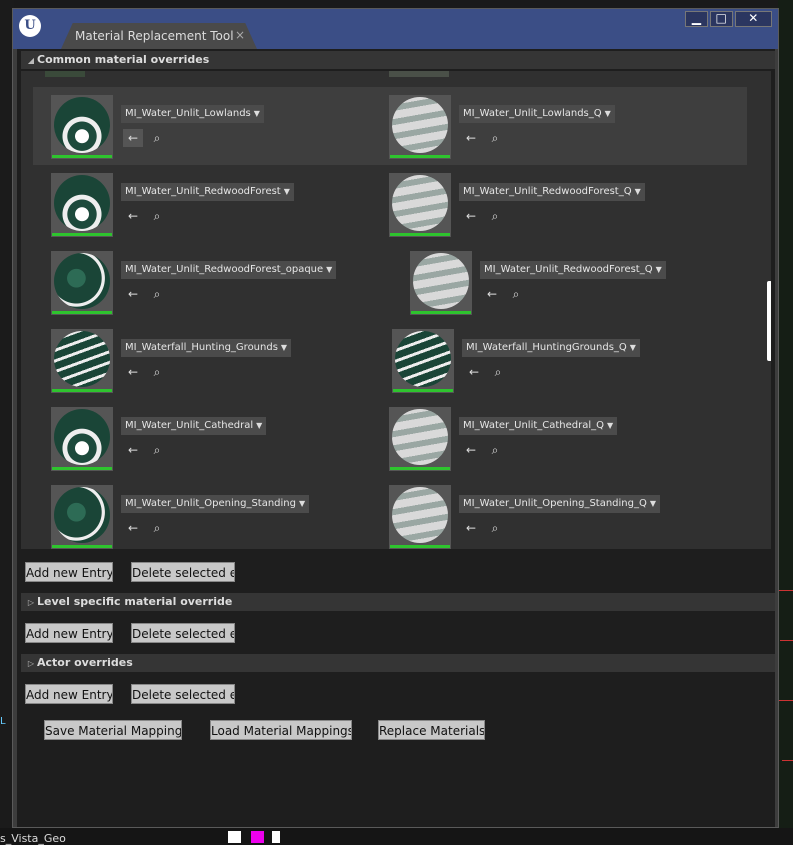 Image resolution: width=793 pixels, height=845 pixels. I want to click on source-material-dropdown: MI_Water_Unlit_Lowlands ▼, so click(192, 114).